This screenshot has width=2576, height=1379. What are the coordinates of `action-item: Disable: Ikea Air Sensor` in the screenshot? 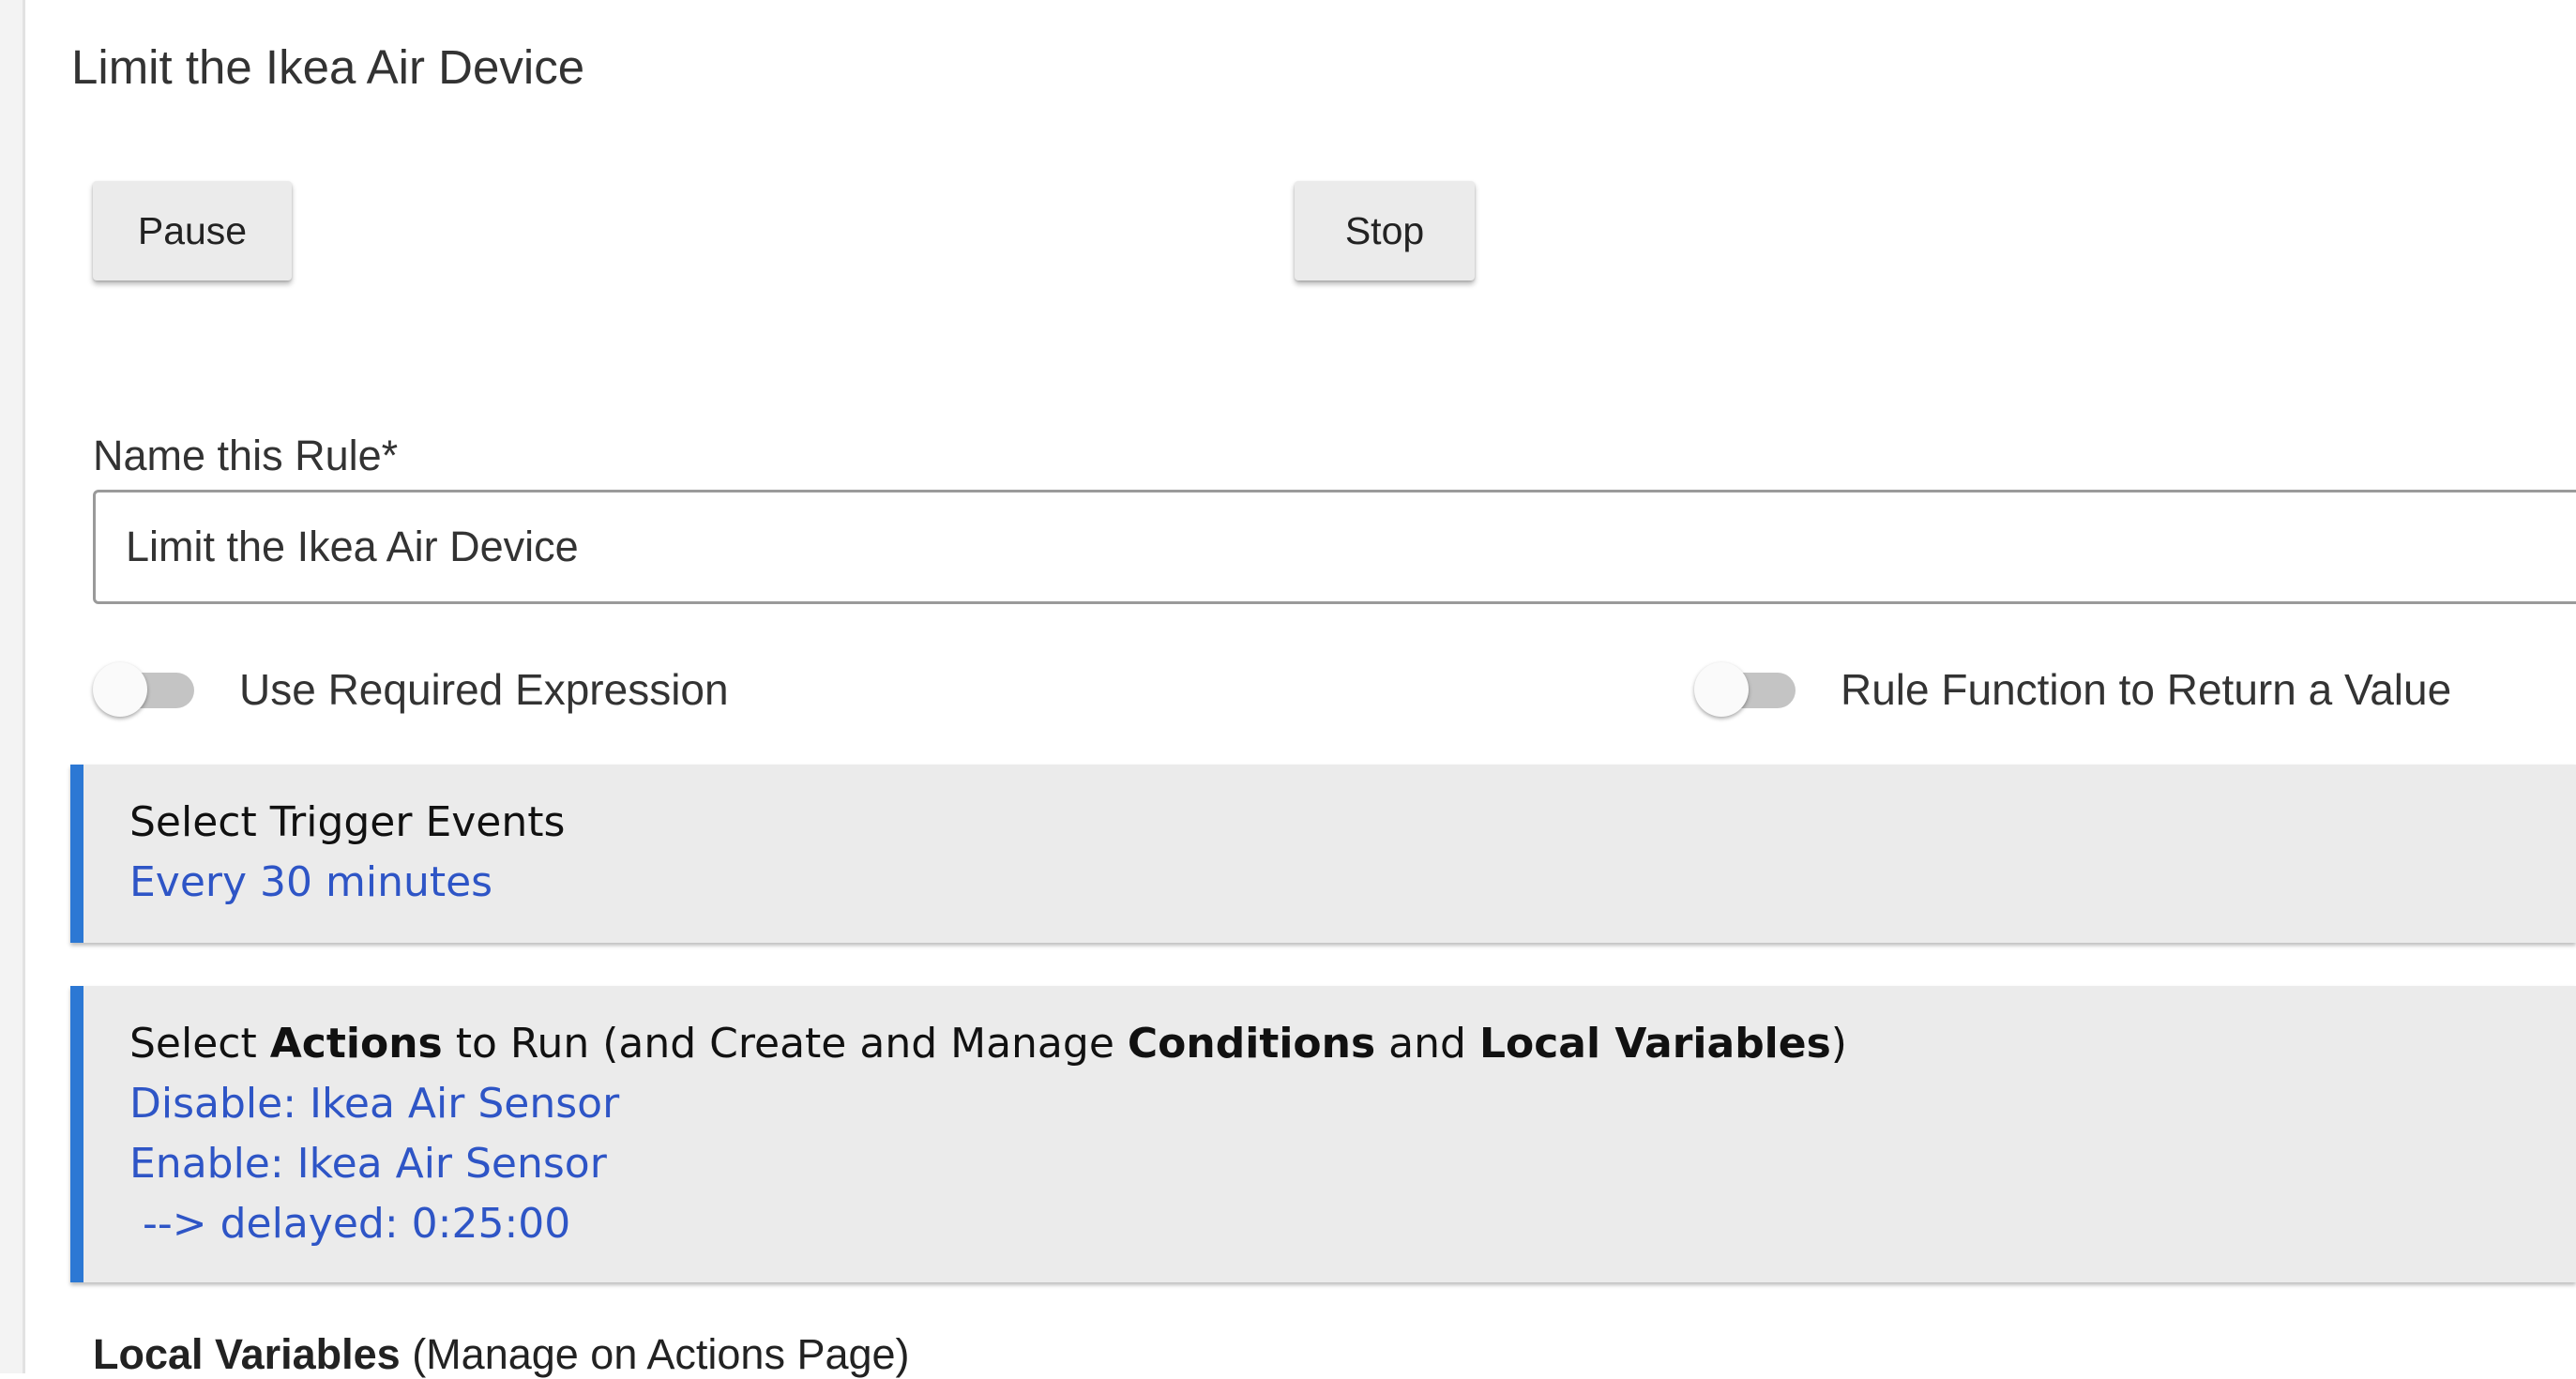 It's located at (374, 1104).